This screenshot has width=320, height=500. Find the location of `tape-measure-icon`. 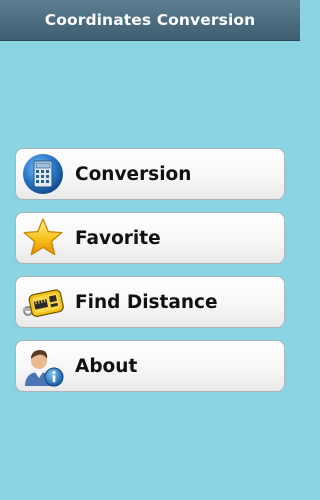

tape-measure-icon is located at coordinates (43, 302).